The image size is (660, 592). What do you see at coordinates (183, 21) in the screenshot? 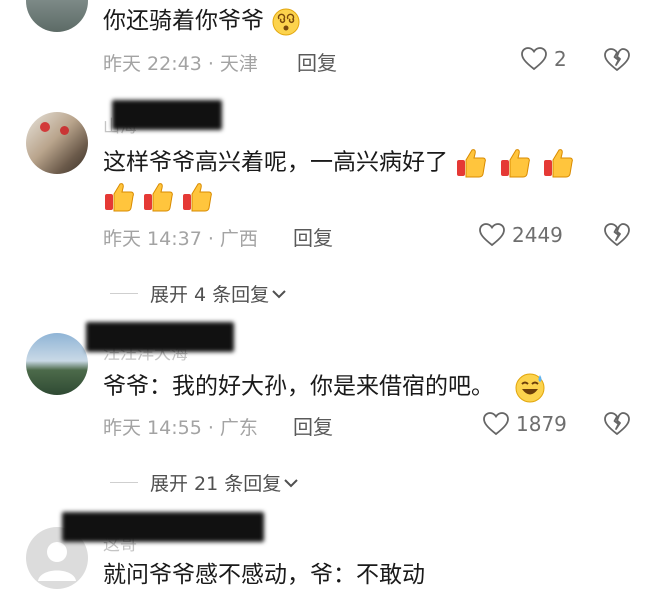
I see `comment-text: 你还骑着你爷爷` at bounding box center [183, 21].